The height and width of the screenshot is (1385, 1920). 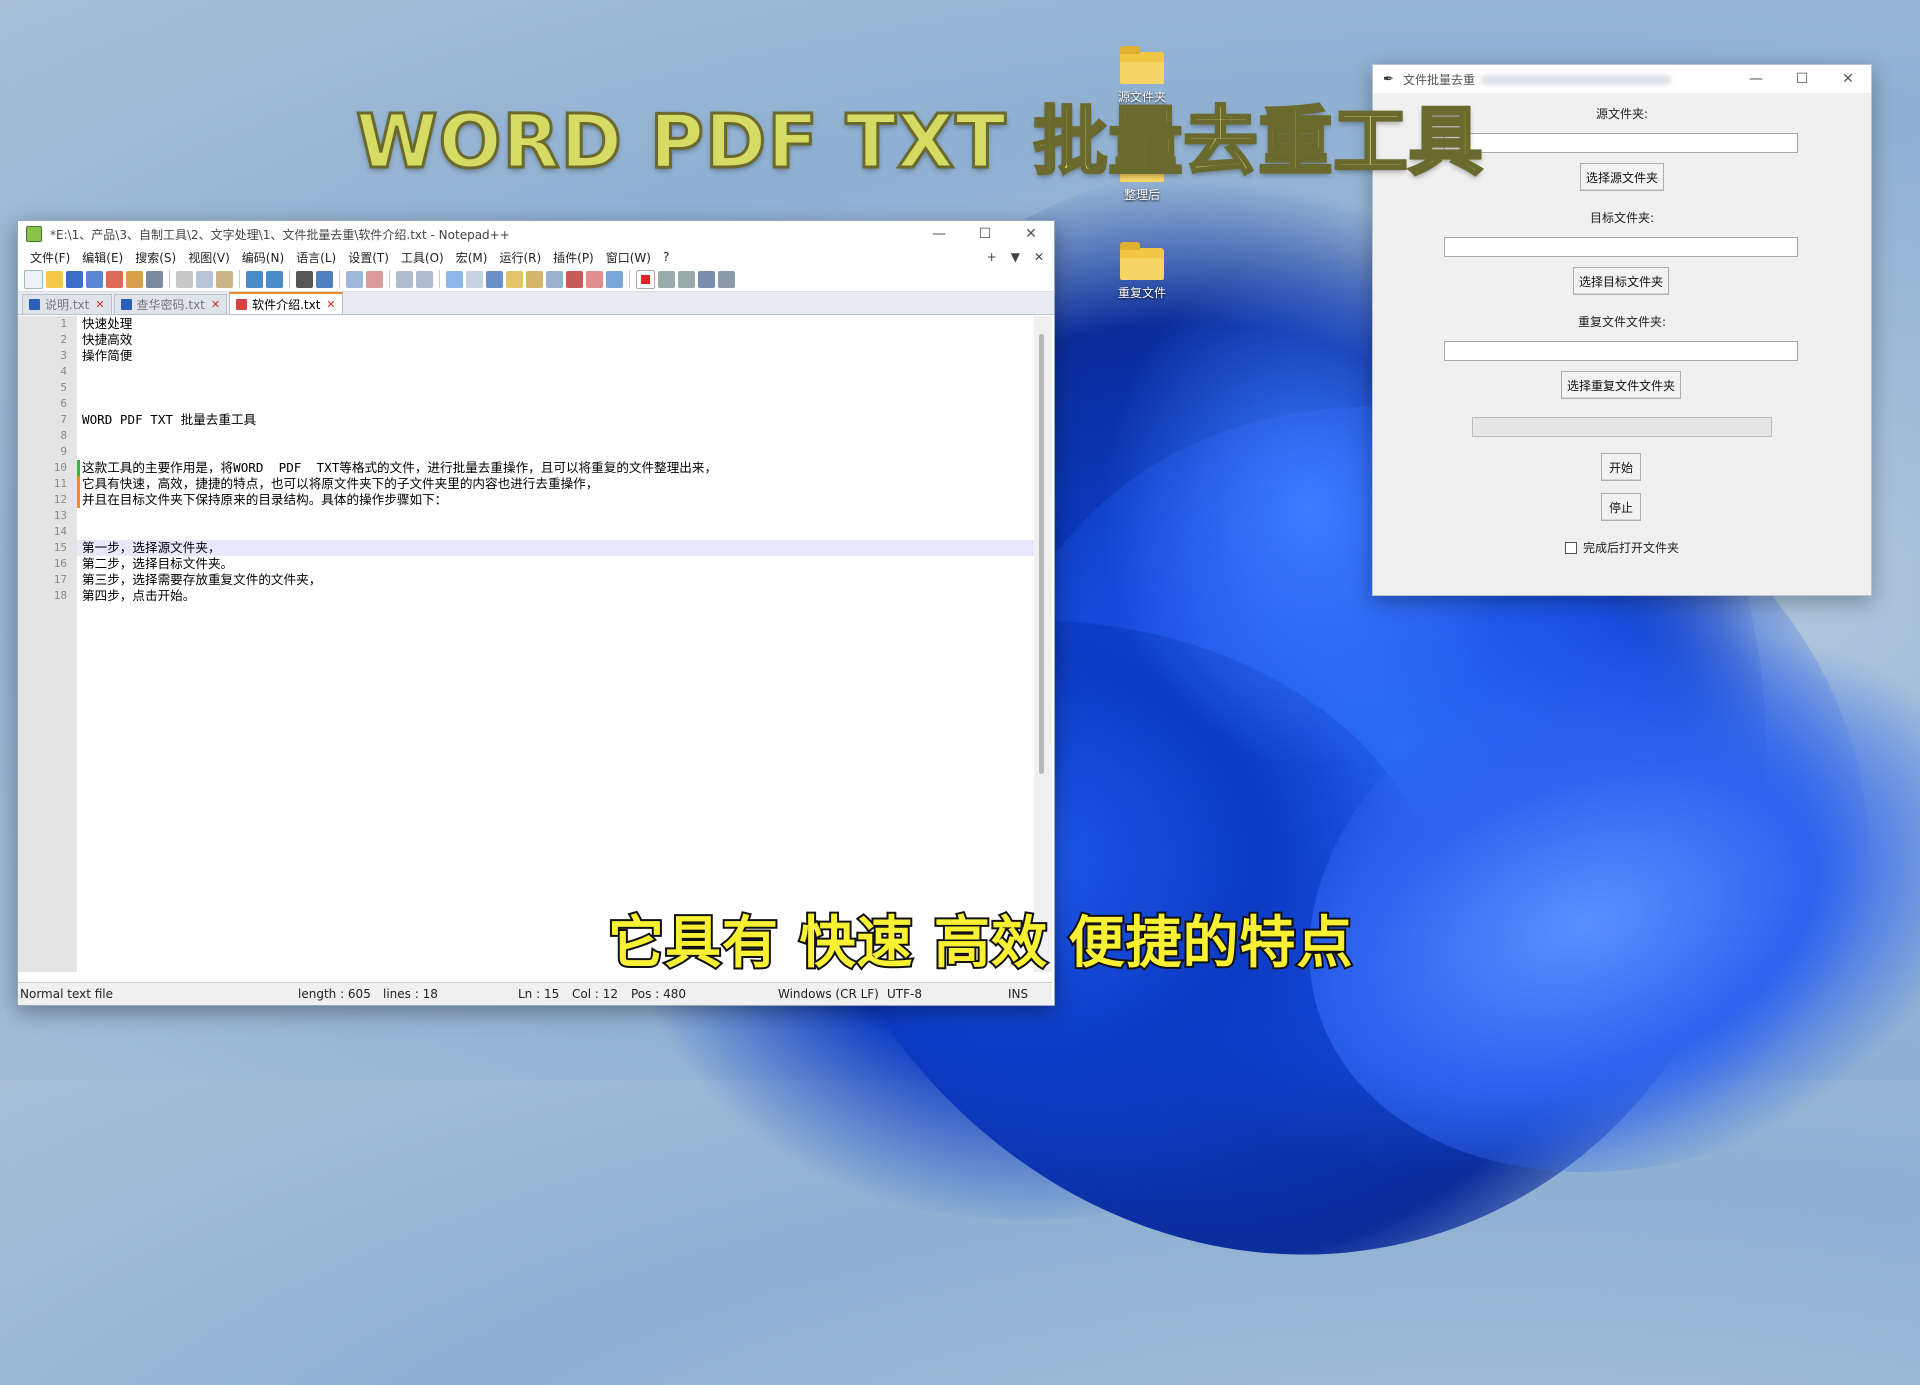 What do you see at coordinates (1622, 177) in the screenshot?
I see `select-source-folder-button: 选择源文件夹` at bounding box center [1622, 177].